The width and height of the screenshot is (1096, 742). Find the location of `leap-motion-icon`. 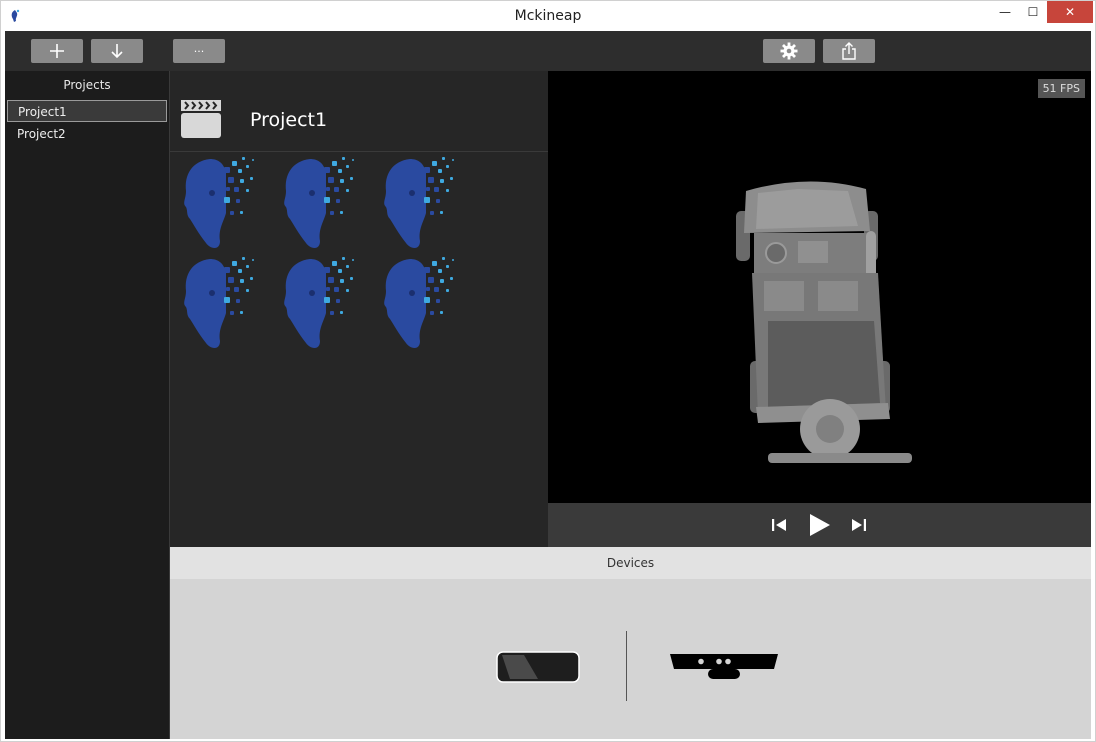

leap-motion-icon is located at coordinates (538, 667).